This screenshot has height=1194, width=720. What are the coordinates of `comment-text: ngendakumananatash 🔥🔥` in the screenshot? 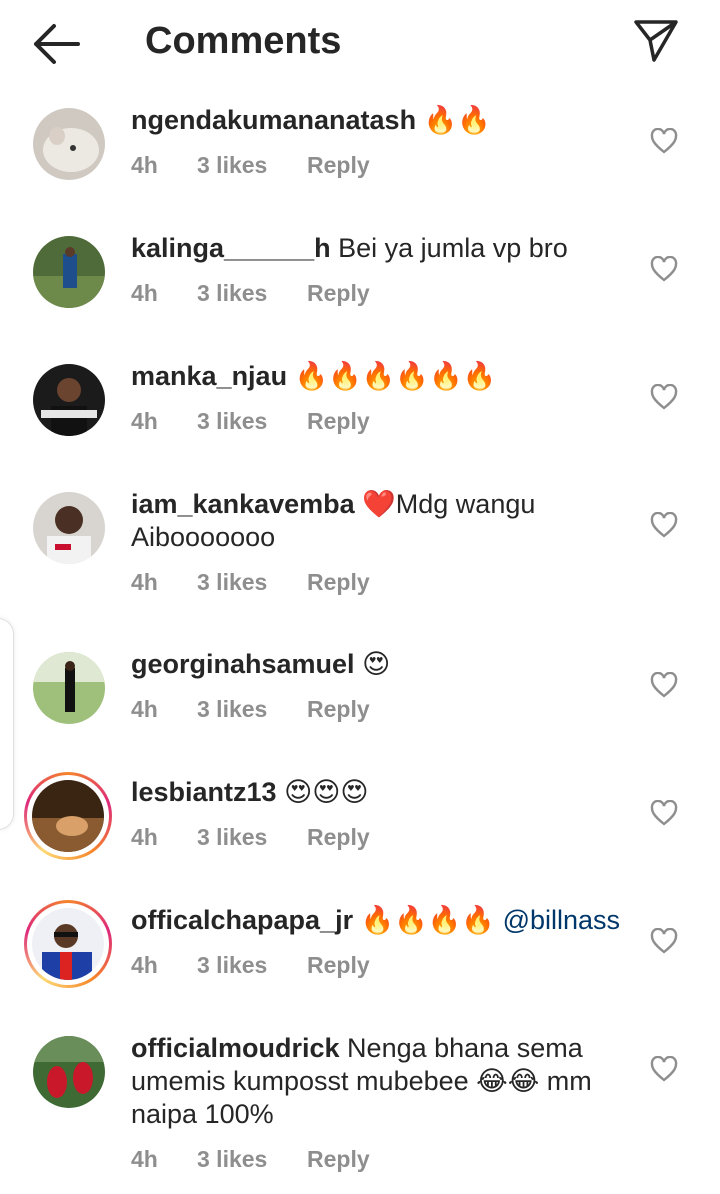 It's located at (381, 120).